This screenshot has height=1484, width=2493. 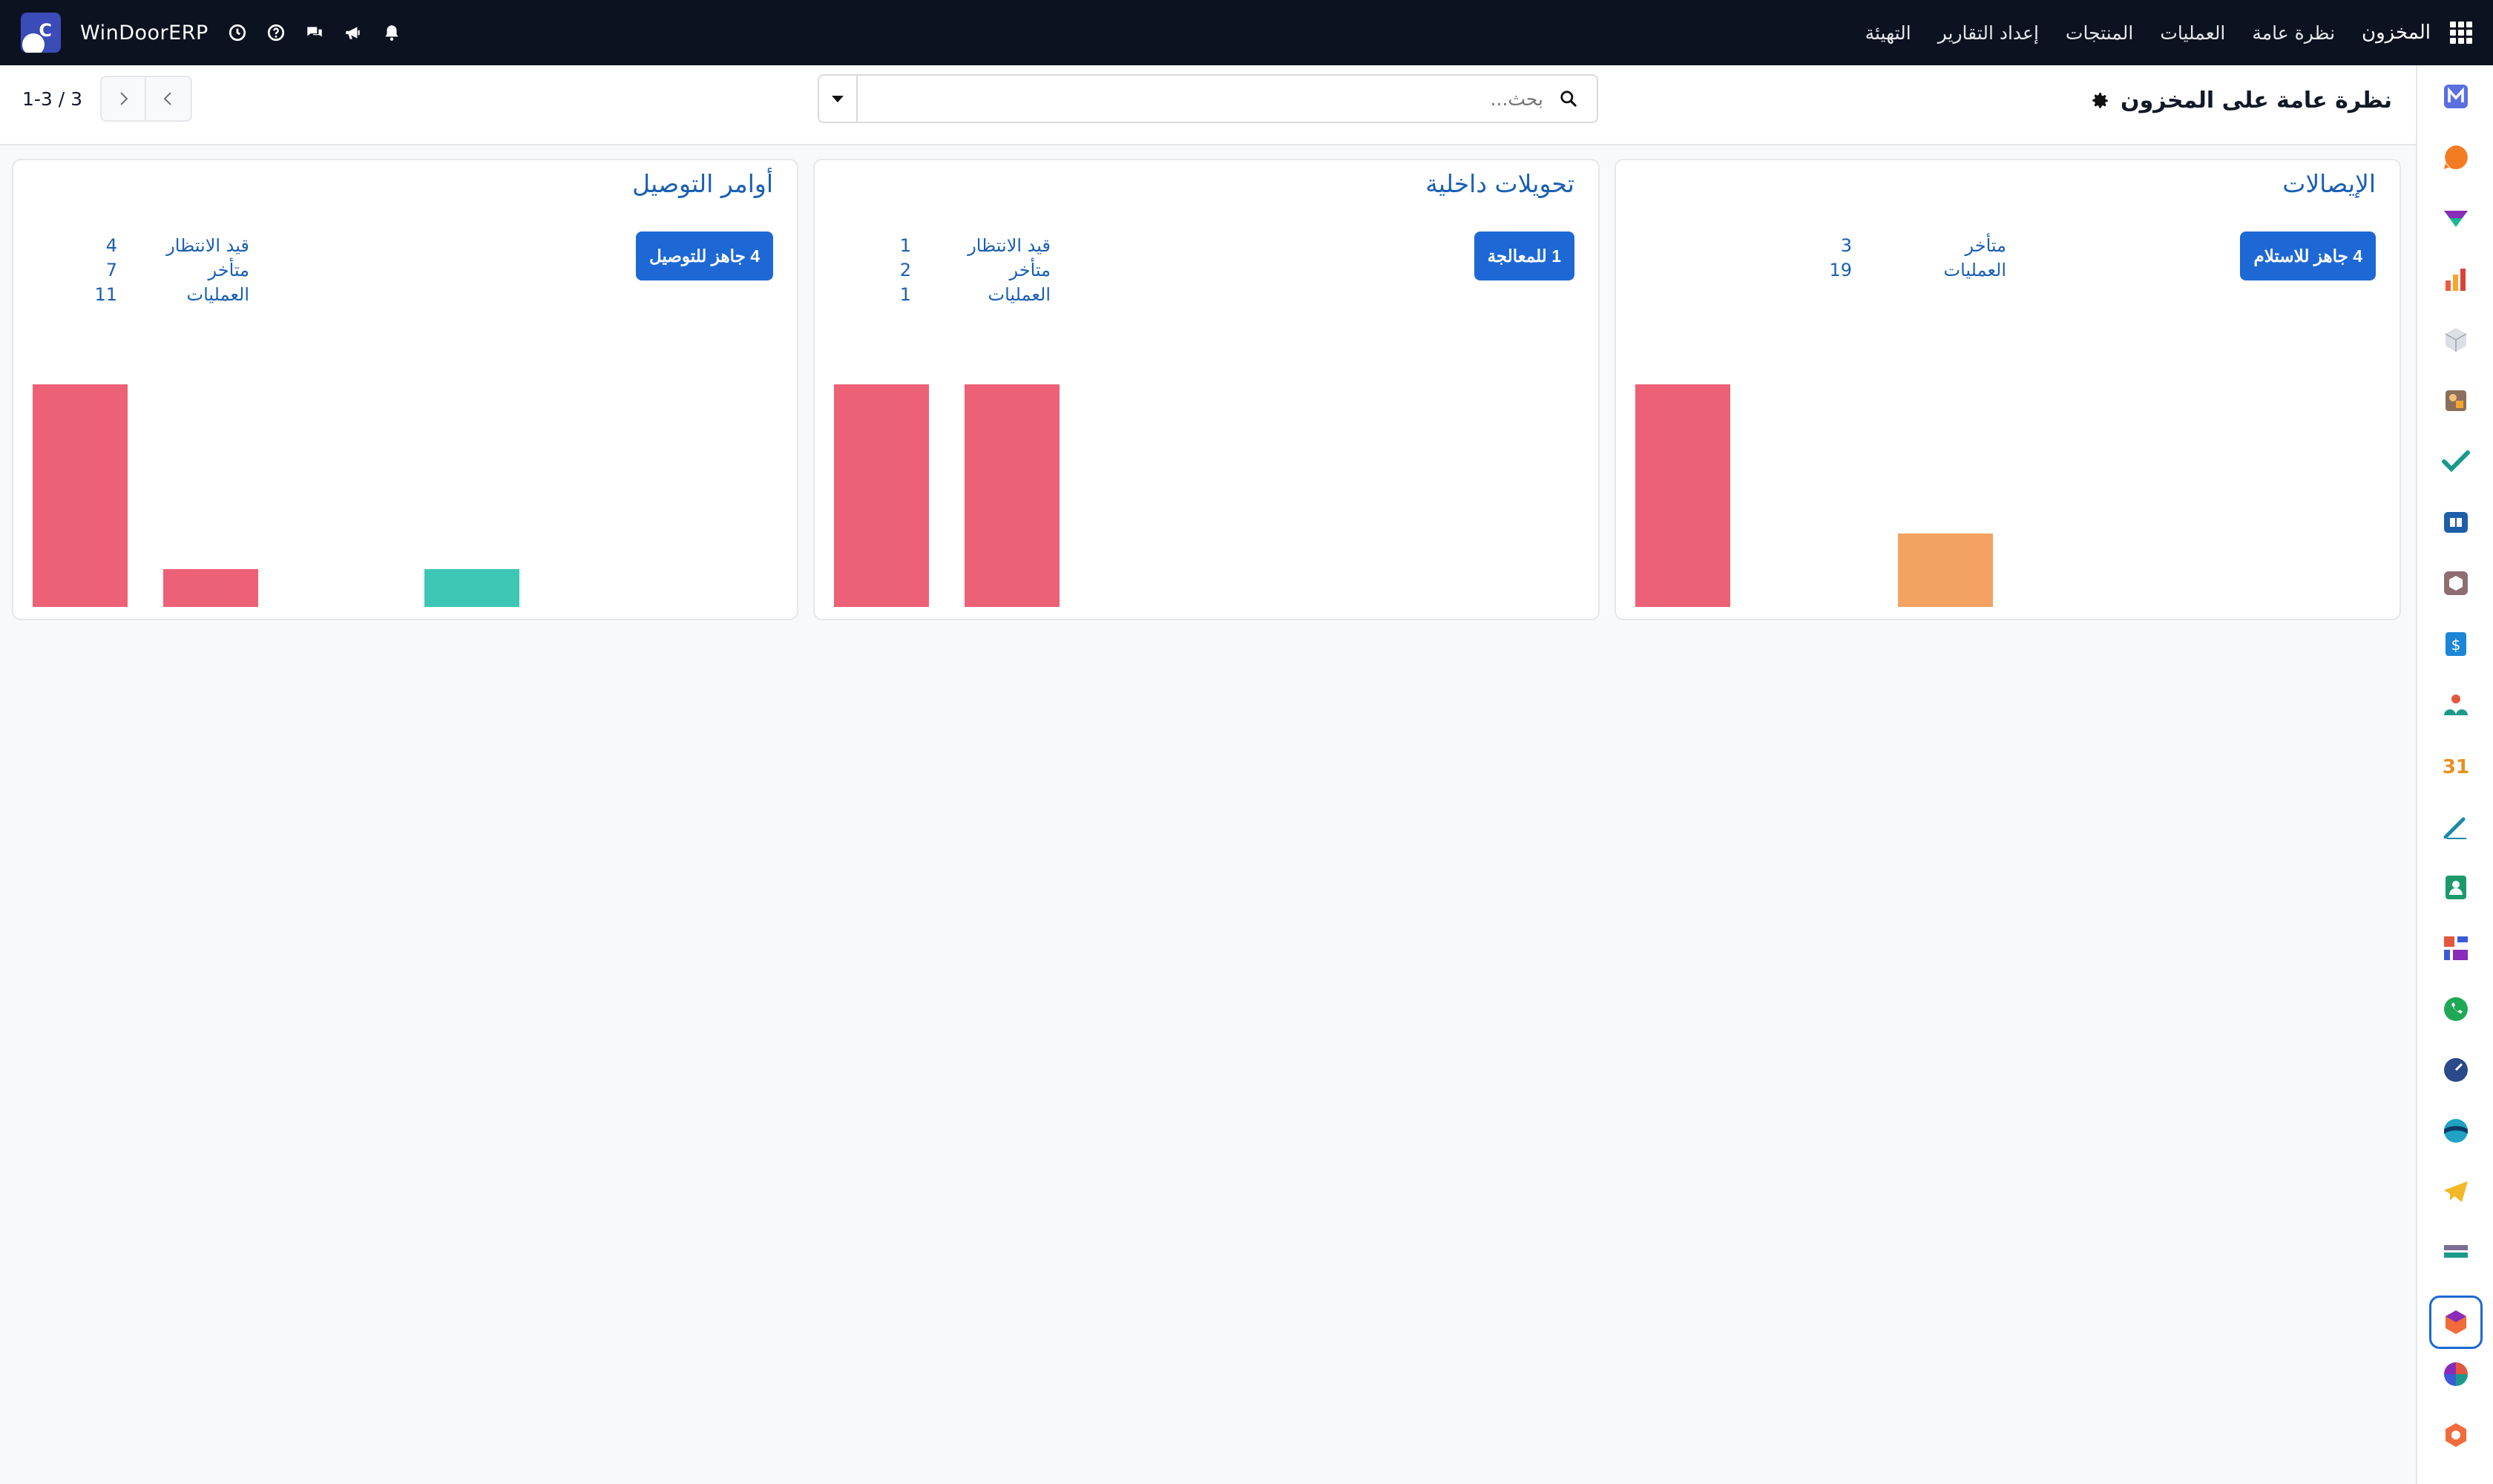 I want to click on purchase-app-icon, so click(x=2456, y=583).